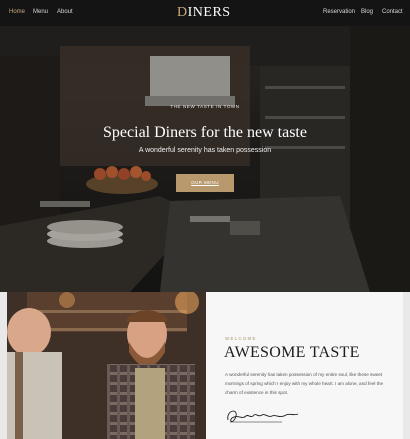 Image resolution: width=410 pixels, height=439 pixels. I want to click on about-eyebrow: WELCOME, so click(241, 338).